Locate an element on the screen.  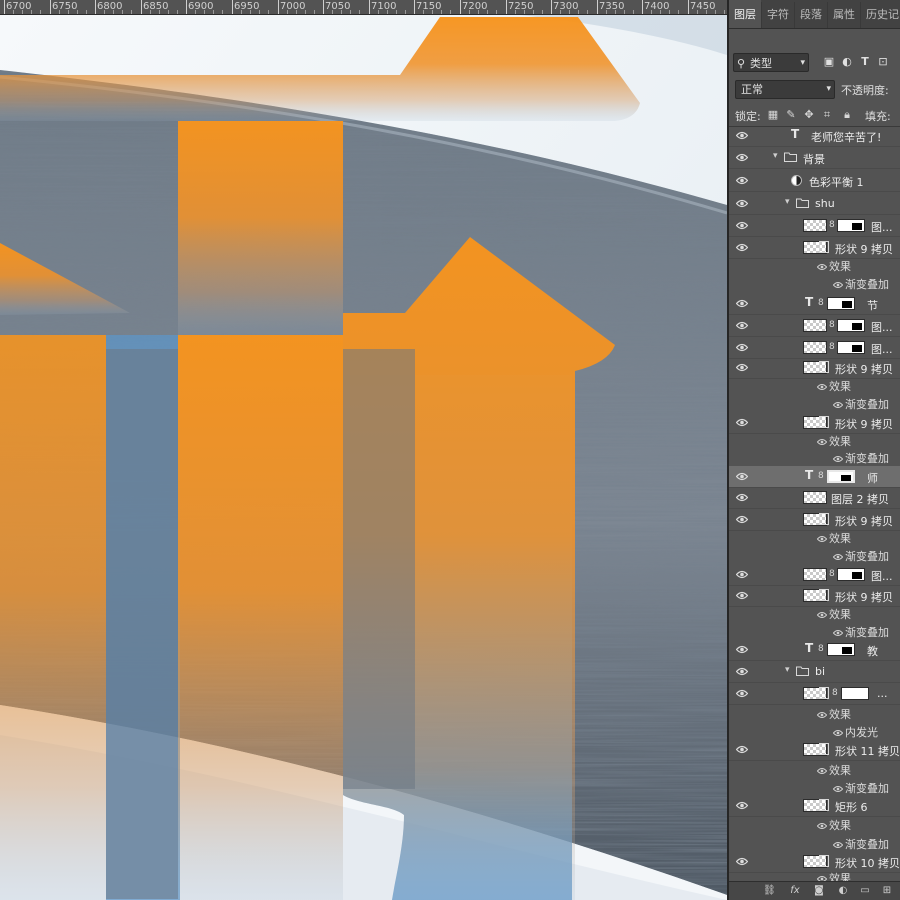
tab-3: 属性 is located at coordinates (843, 15).